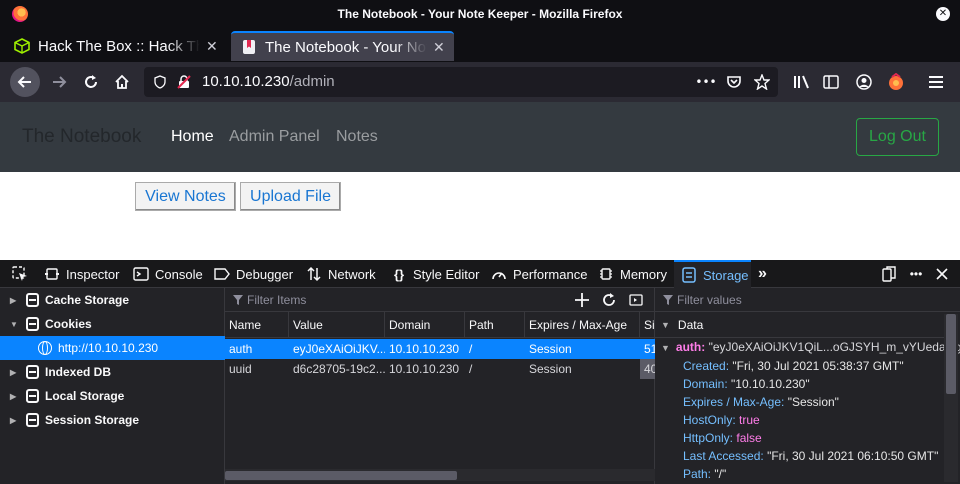 The height and width of the screenshot is (484, 960). What do you see at coordinates (942, 274) in the screenshot?
I see `devtools-close-icon` at bounding box center [942, 274].